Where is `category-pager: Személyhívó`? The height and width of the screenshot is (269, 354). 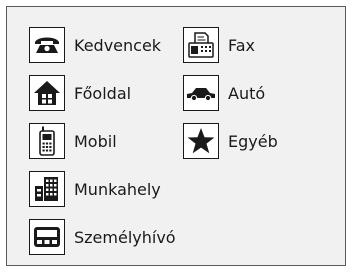
category-pager: Személyhívó is located at coordinates (102, 237).